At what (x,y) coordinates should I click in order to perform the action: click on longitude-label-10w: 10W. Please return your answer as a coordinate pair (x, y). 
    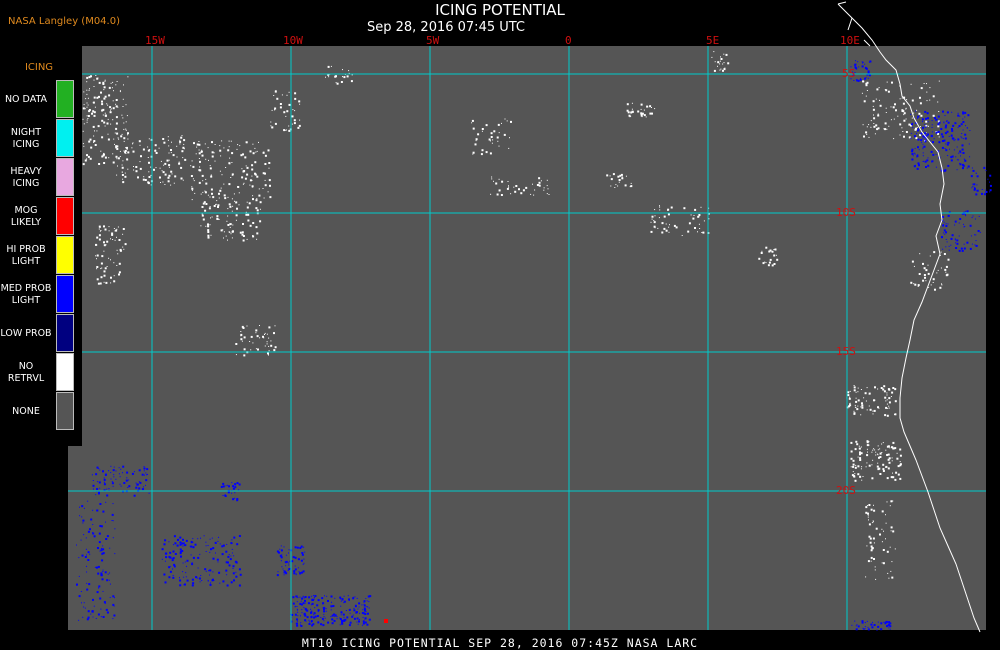
    Looking at the image, I should click on (293, 40).